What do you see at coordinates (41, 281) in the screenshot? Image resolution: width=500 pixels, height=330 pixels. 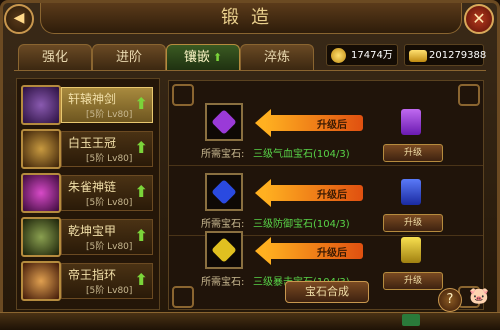 I see `ring-icon` at bounding box center [41, 281].